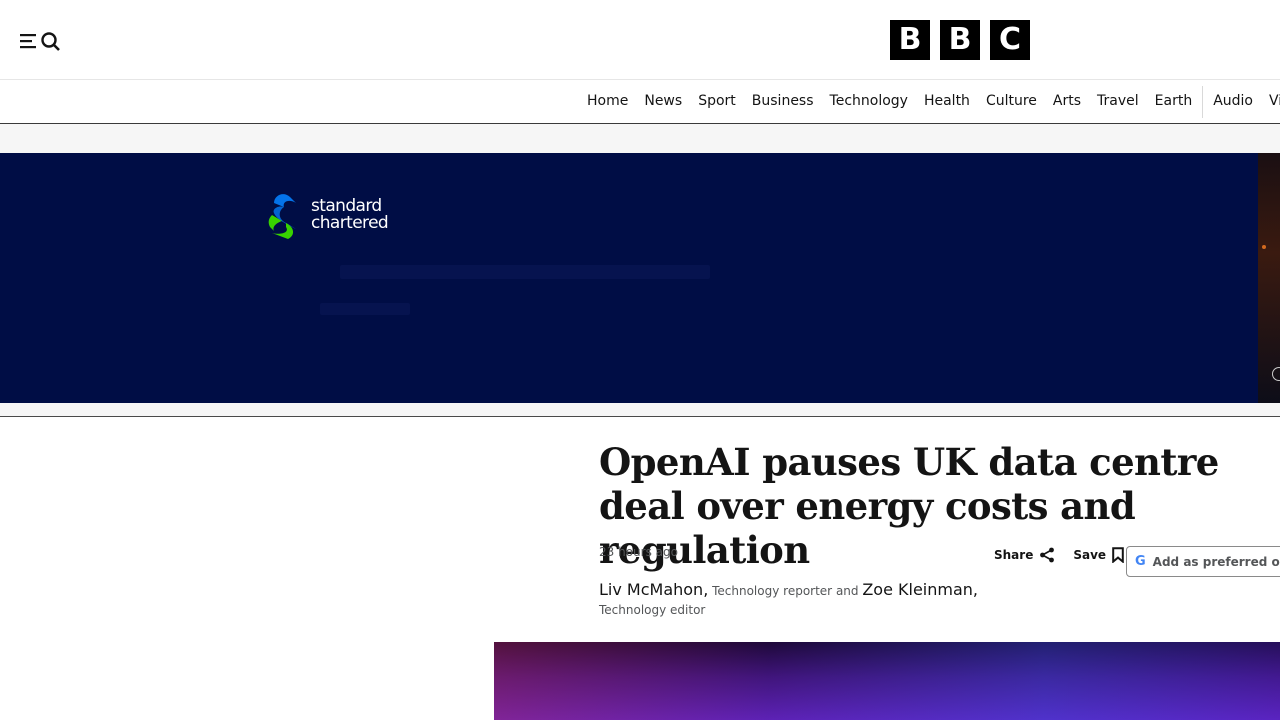  I want to click on preferred-label: Add as preferred on Google, so click(1216, 561).